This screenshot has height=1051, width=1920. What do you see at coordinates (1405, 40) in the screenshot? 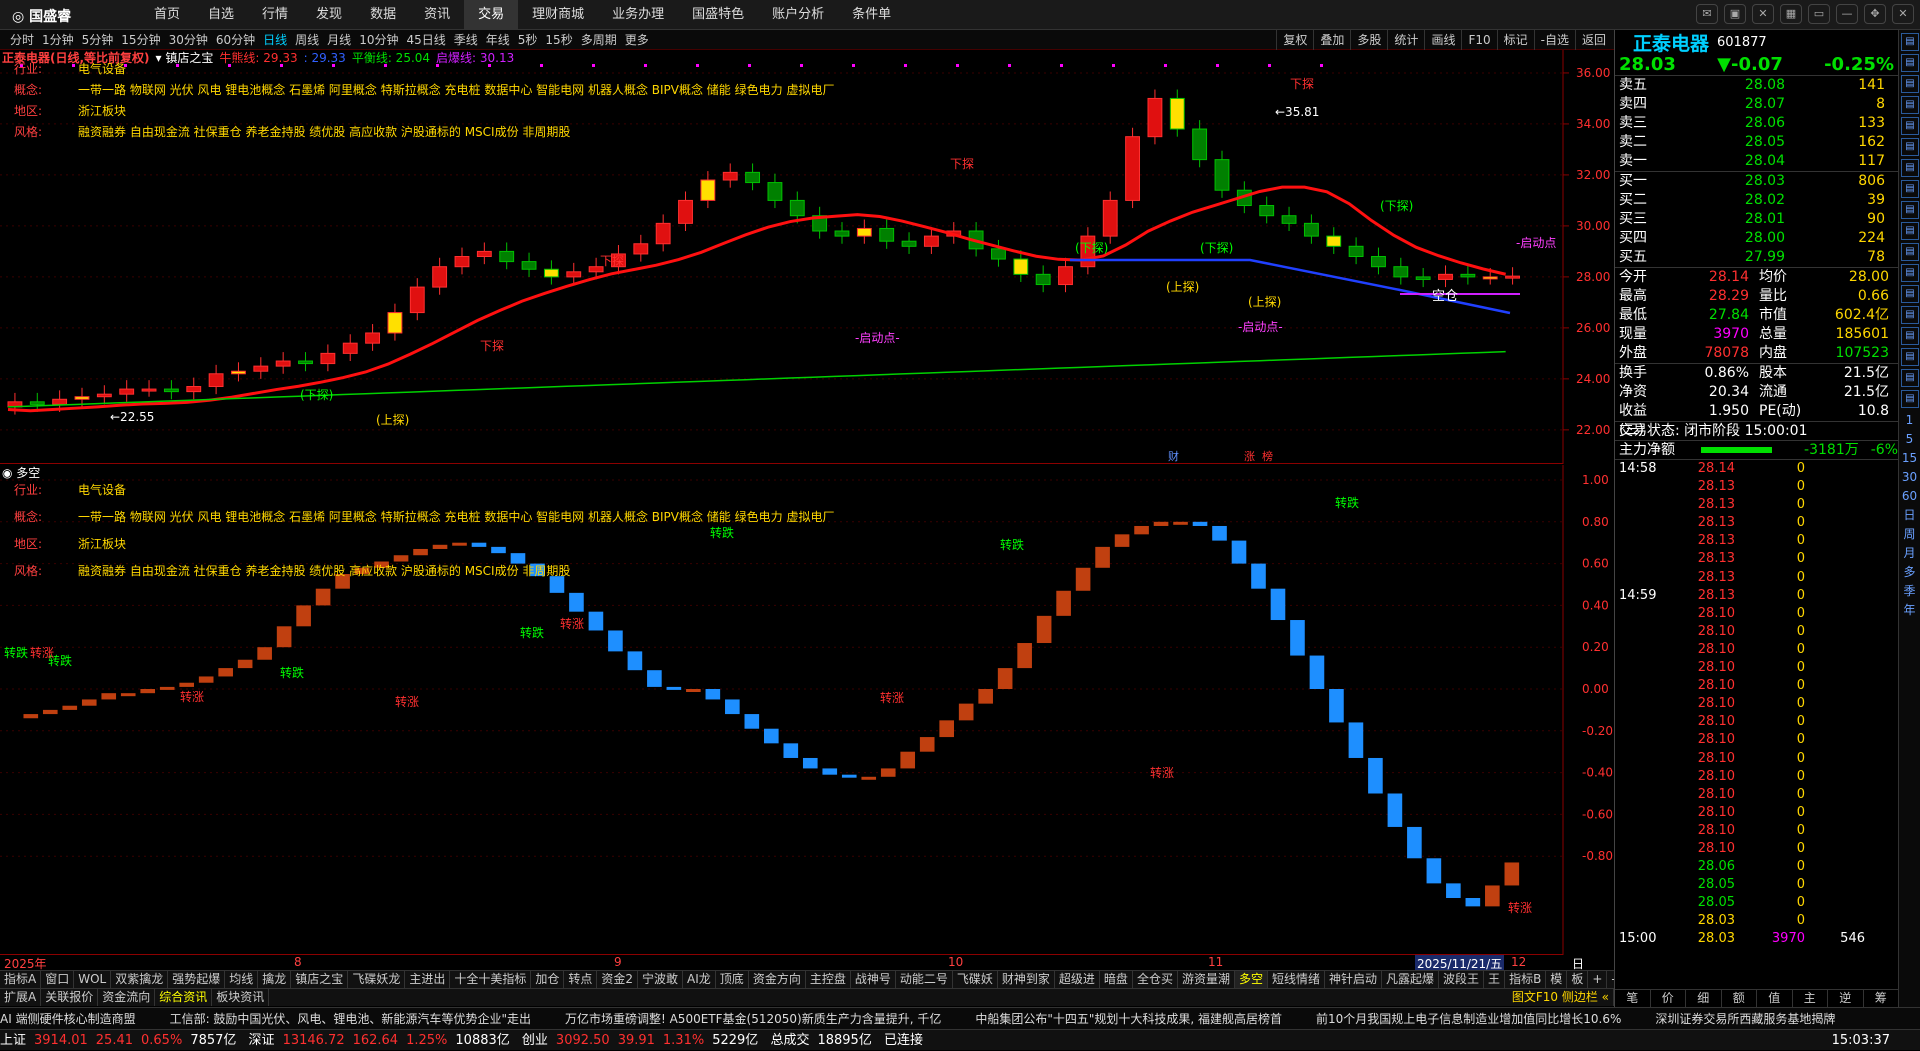
I see `tool-3: 统计` at bounding box center [1405, 40].